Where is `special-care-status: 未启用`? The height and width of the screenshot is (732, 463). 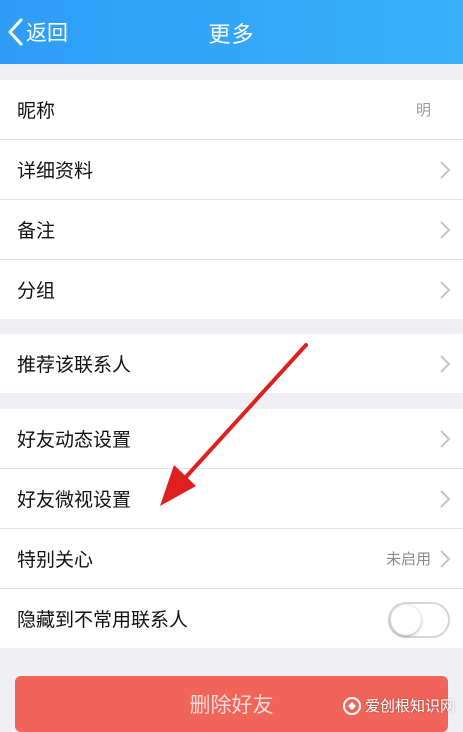 special-care-status: 未启用 is located at coordinates (408, 559).